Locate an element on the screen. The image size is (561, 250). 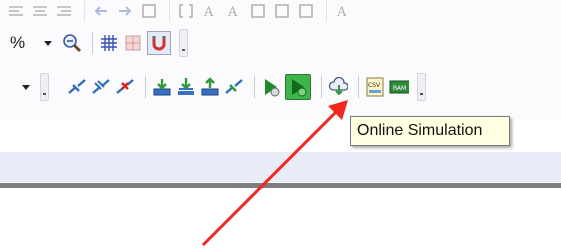
online-simulation-button is located at coordinates (298, 87).